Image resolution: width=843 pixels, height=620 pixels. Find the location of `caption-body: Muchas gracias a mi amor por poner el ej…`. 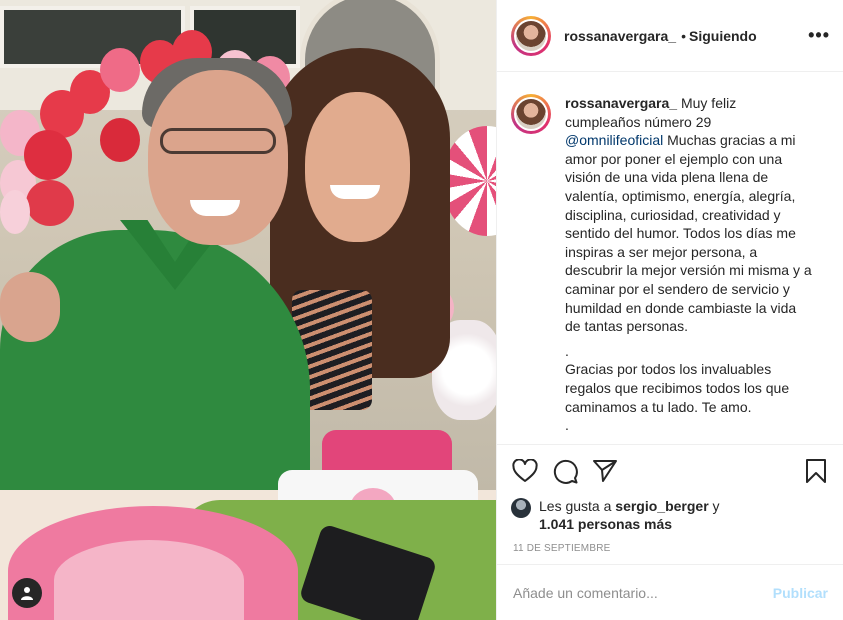

caption-body: Muchas gracias a mi amor por poner el ej… is located at coordinates (690, 233).